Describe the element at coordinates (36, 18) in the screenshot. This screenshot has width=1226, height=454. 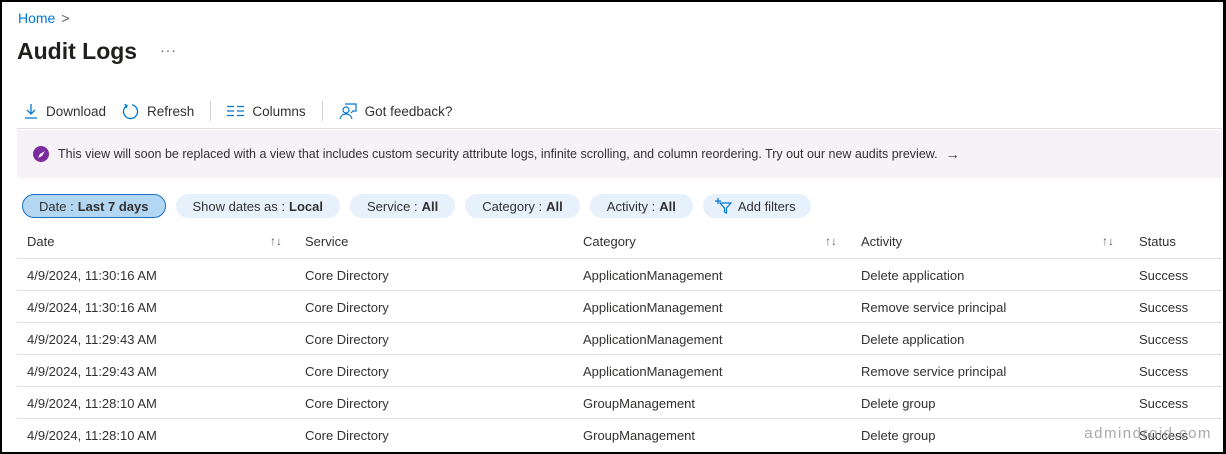
I see `breadcrumb-home: Home` at that location.